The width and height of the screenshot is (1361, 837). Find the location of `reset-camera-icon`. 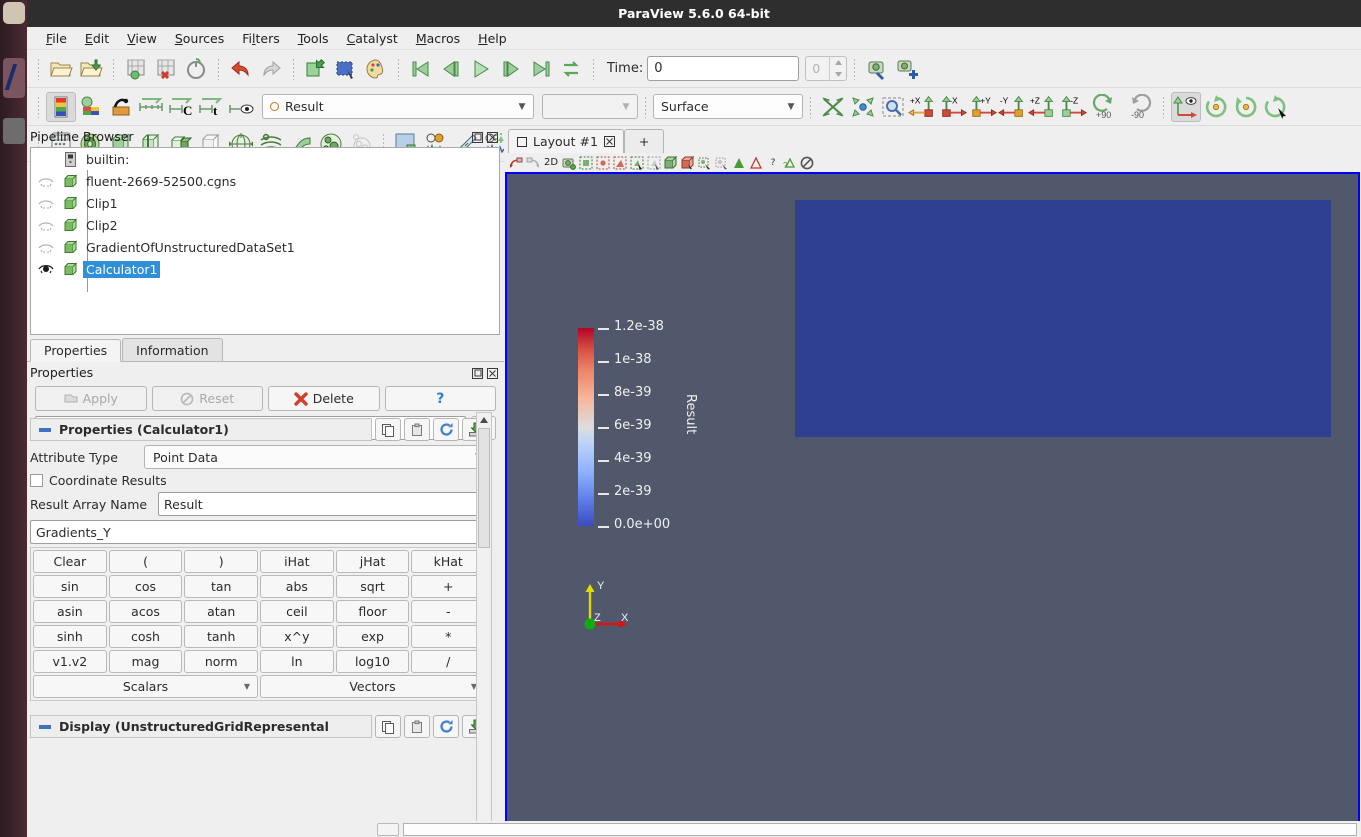

reset-camera-icon is located at coordinates (833, 107).